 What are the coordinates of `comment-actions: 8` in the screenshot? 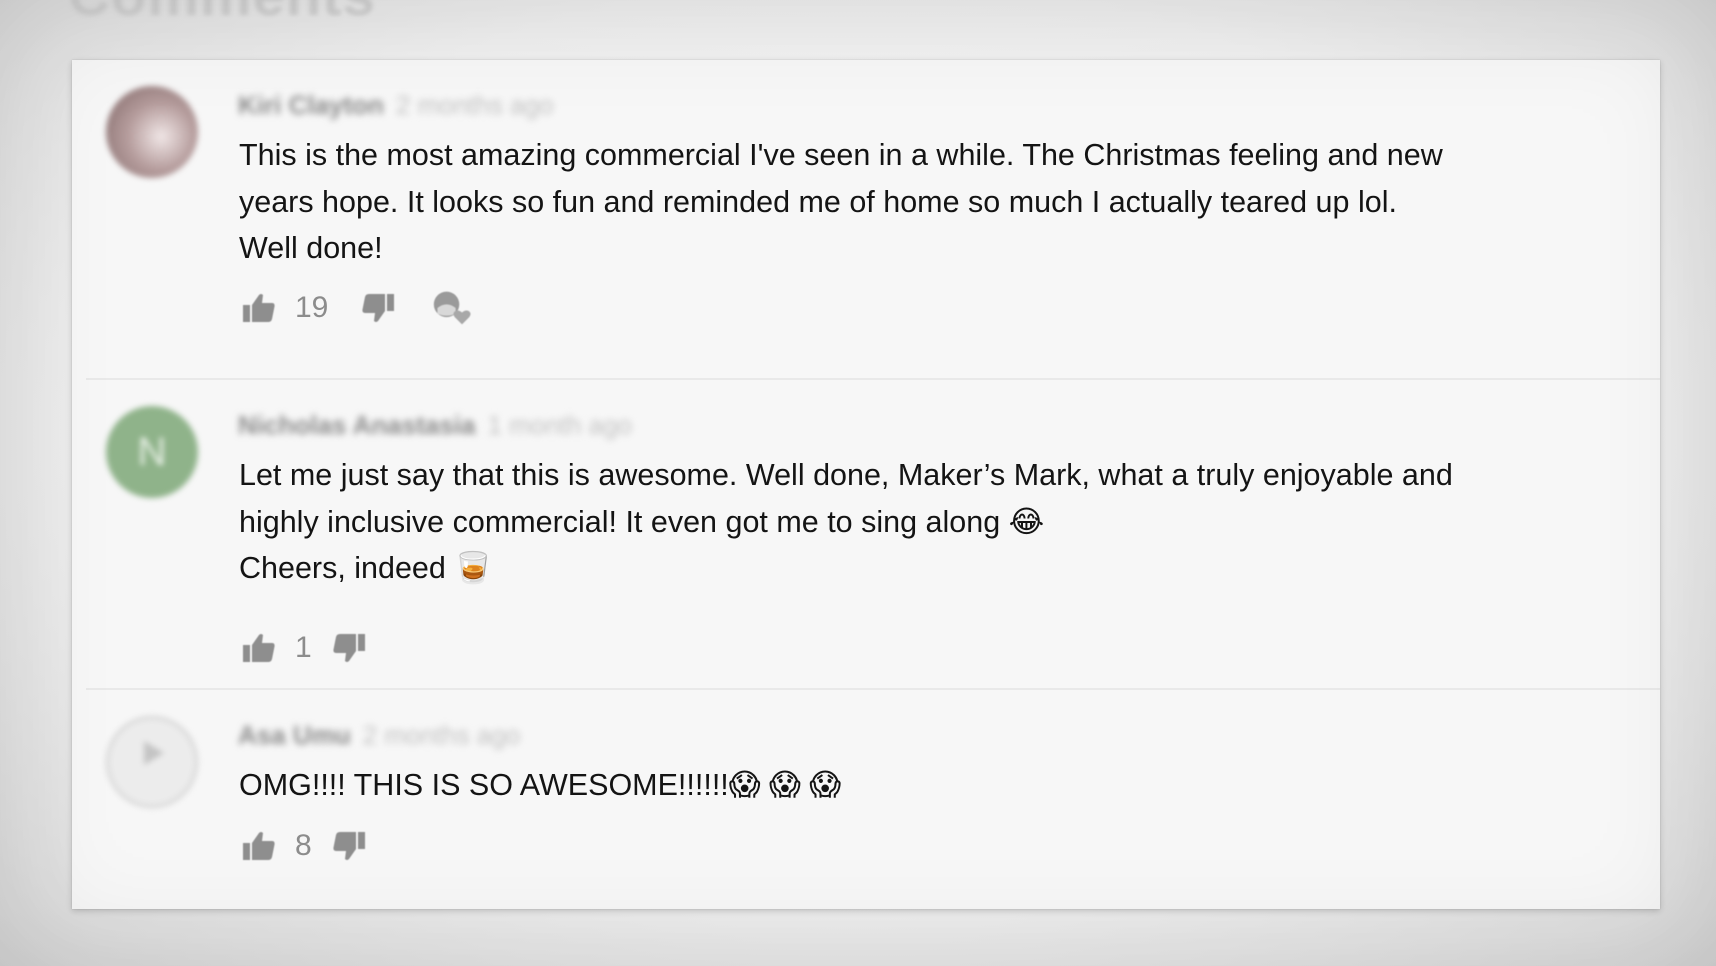 It's located at (304, 846).